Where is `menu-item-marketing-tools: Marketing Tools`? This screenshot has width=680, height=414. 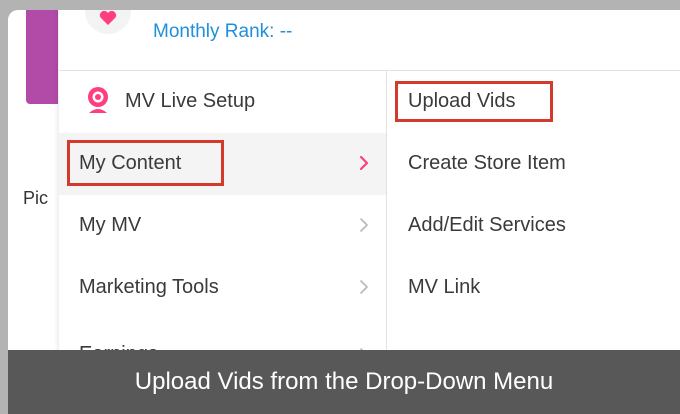 menu-item-marketing-tools: Marketing Tools is located at coordinates (222, 288).